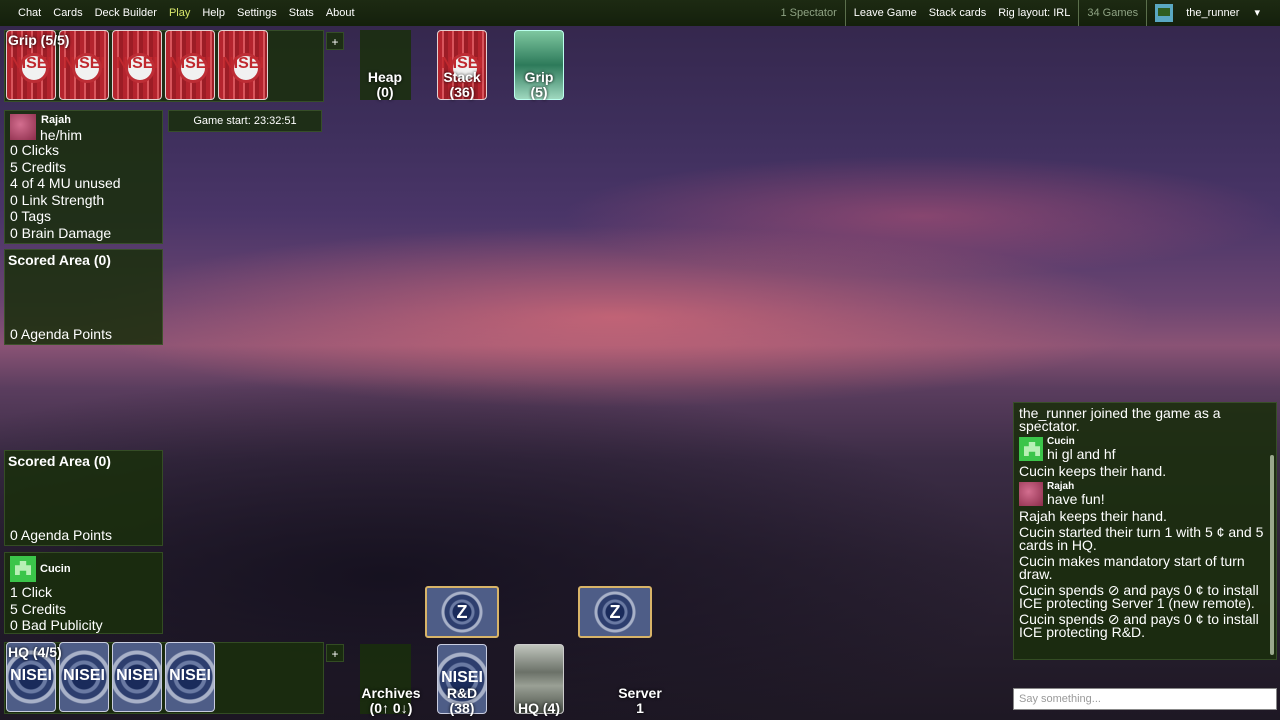 The width and height of the screenshot is (1280, 720). Describe the element at coordinates (61, 535) in the screenshot. I see `corp-agenda-points: 0 Agenda Points` at that location.